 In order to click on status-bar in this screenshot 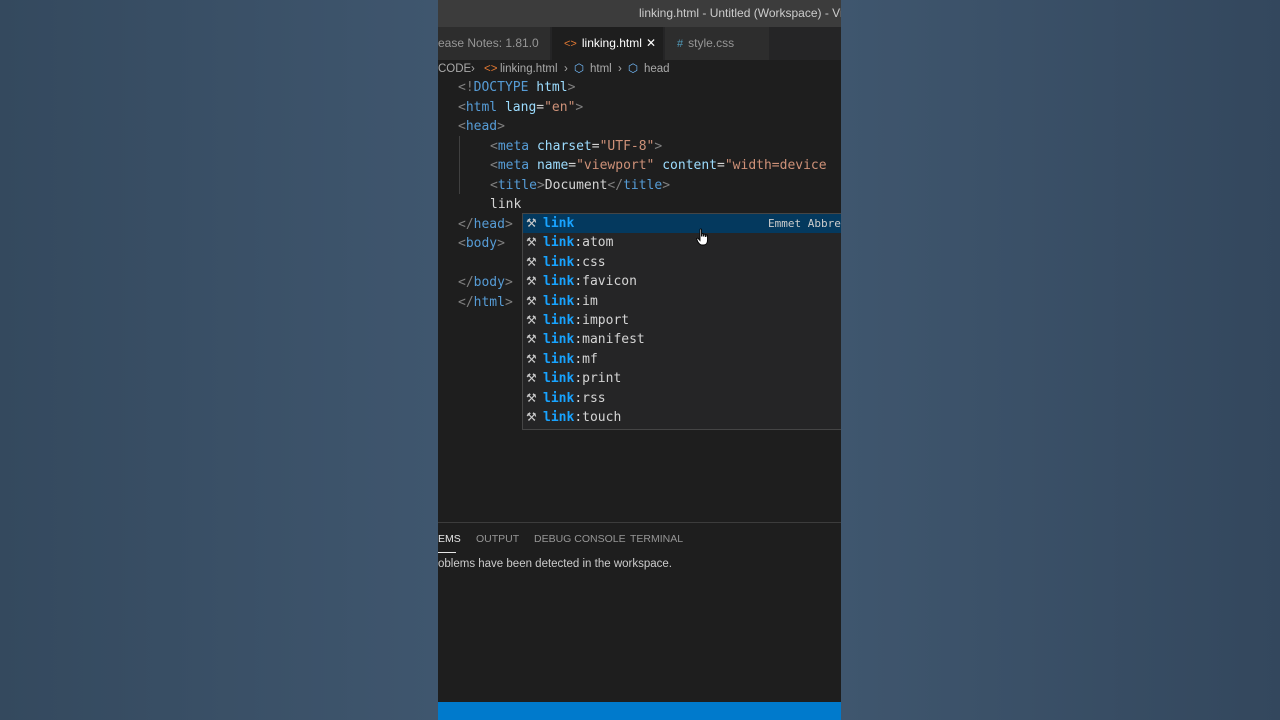, I will do `click(639, 711)`.